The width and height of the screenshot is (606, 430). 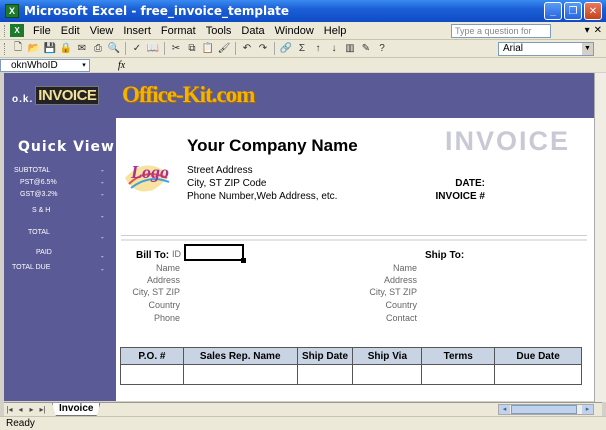 I want to click on email-icon: ✉, so click(x=82, y=49).